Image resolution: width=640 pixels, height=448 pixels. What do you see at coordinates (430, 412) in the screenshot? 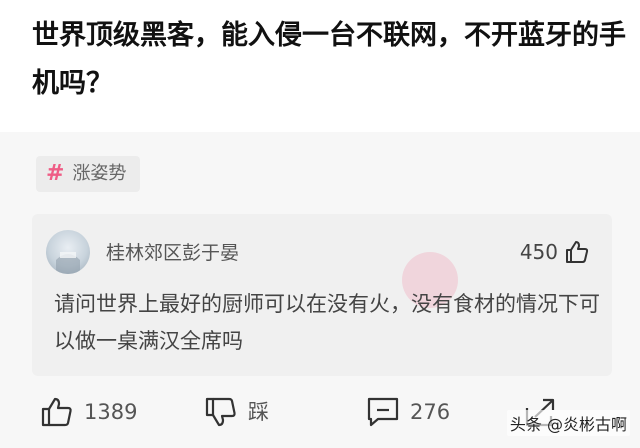
I see `comment-count: 276` at bounding box center [430, 412].